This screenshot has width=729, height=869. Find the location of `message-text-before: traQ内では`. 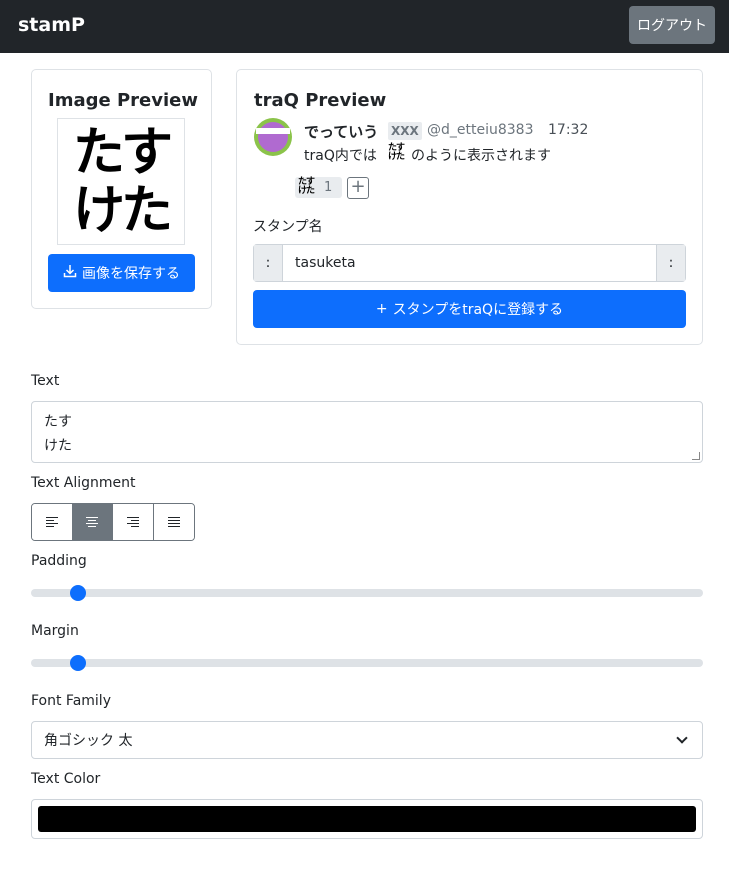

message-text-before: traQ内では is located at coordinates (340, 156).